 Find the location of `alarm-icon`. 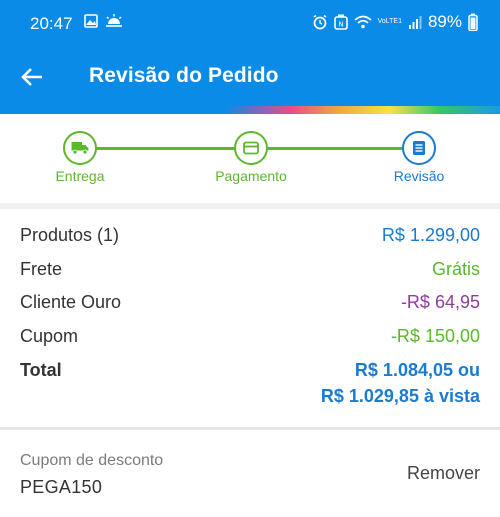

alarm-icon is located at coordinates (320, 22).